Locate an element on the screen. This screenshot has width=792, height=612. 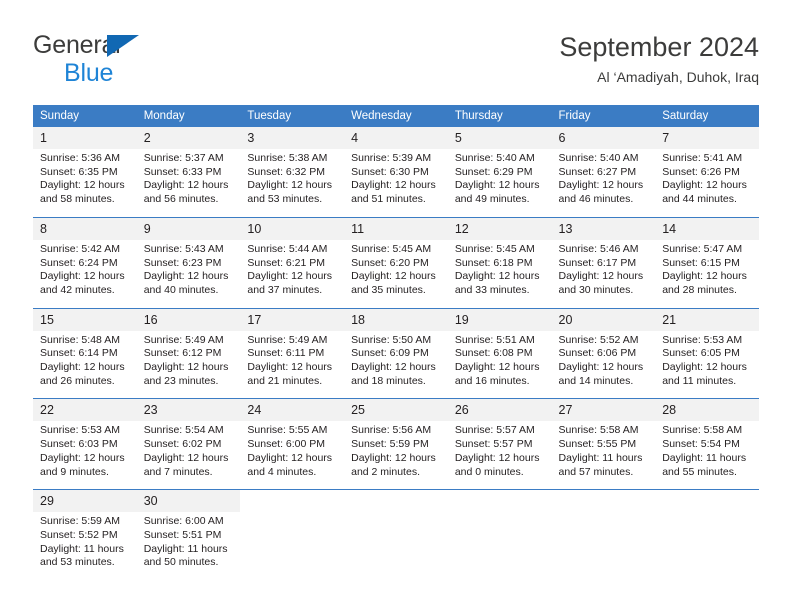
daylight-text-line2: and 21 minutes. is located at coordinates (285, 380).